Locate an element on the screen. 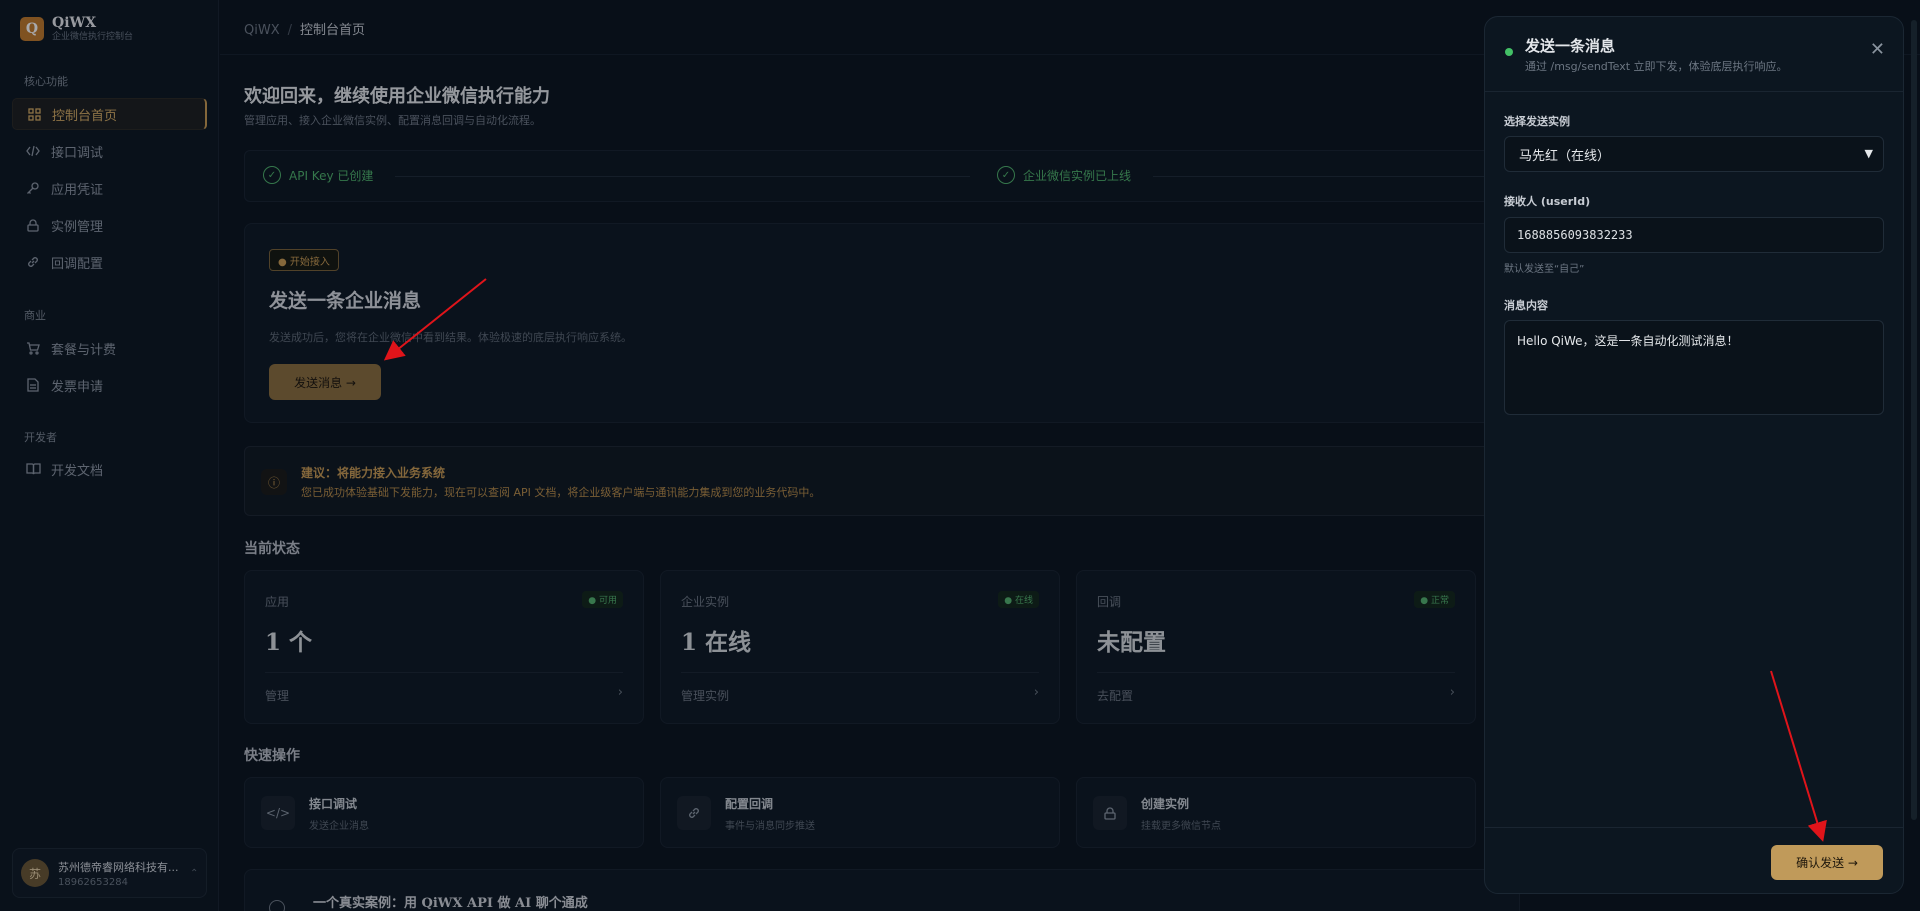 The image size is (1920, 911). drawer-header: 发送一条消息 通过 /msg/sendText 立即下发，体验底层执行响应。 ✕ is located at coordinates (1694, 54).